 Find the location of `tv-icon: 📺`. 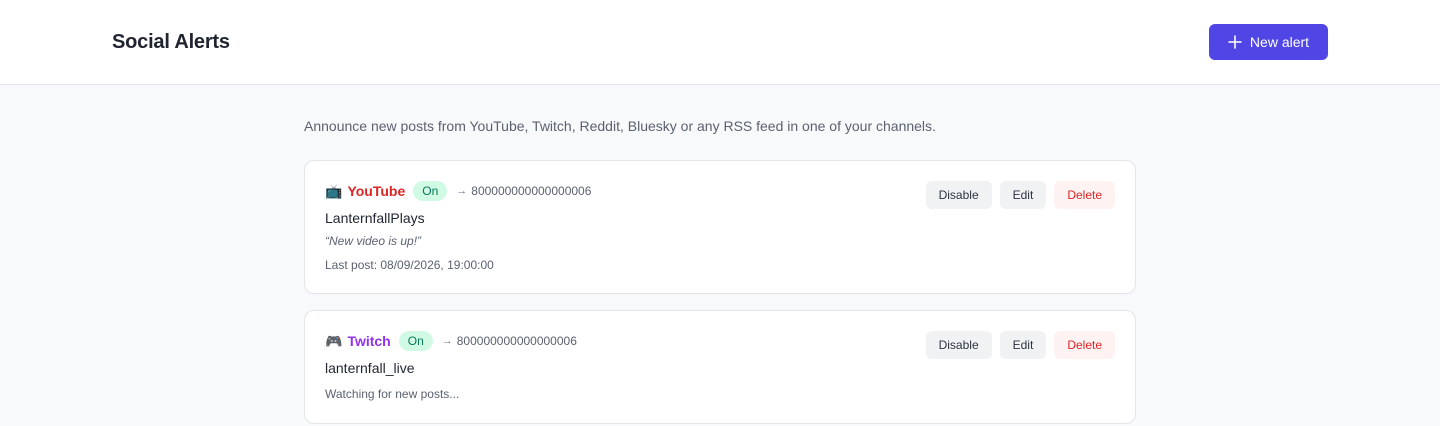

tv-icon: 📺 is located at coordinates (334, 191).